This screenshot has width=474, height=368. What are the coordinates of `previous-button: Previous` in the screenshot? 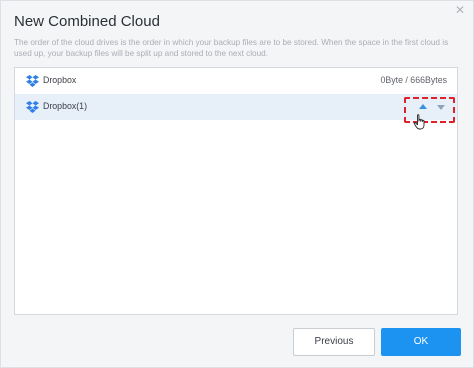 It's located at (334, 342).